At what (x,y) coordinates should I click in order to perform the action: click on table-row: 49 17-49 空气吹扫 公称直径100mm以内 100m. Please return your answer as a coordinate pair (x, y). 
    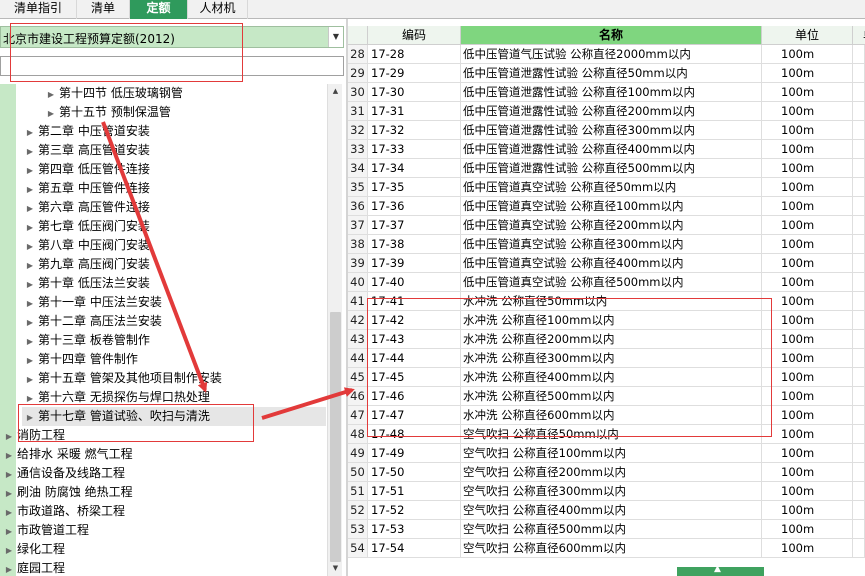
    Looking at the image, I should click on (606, 453).